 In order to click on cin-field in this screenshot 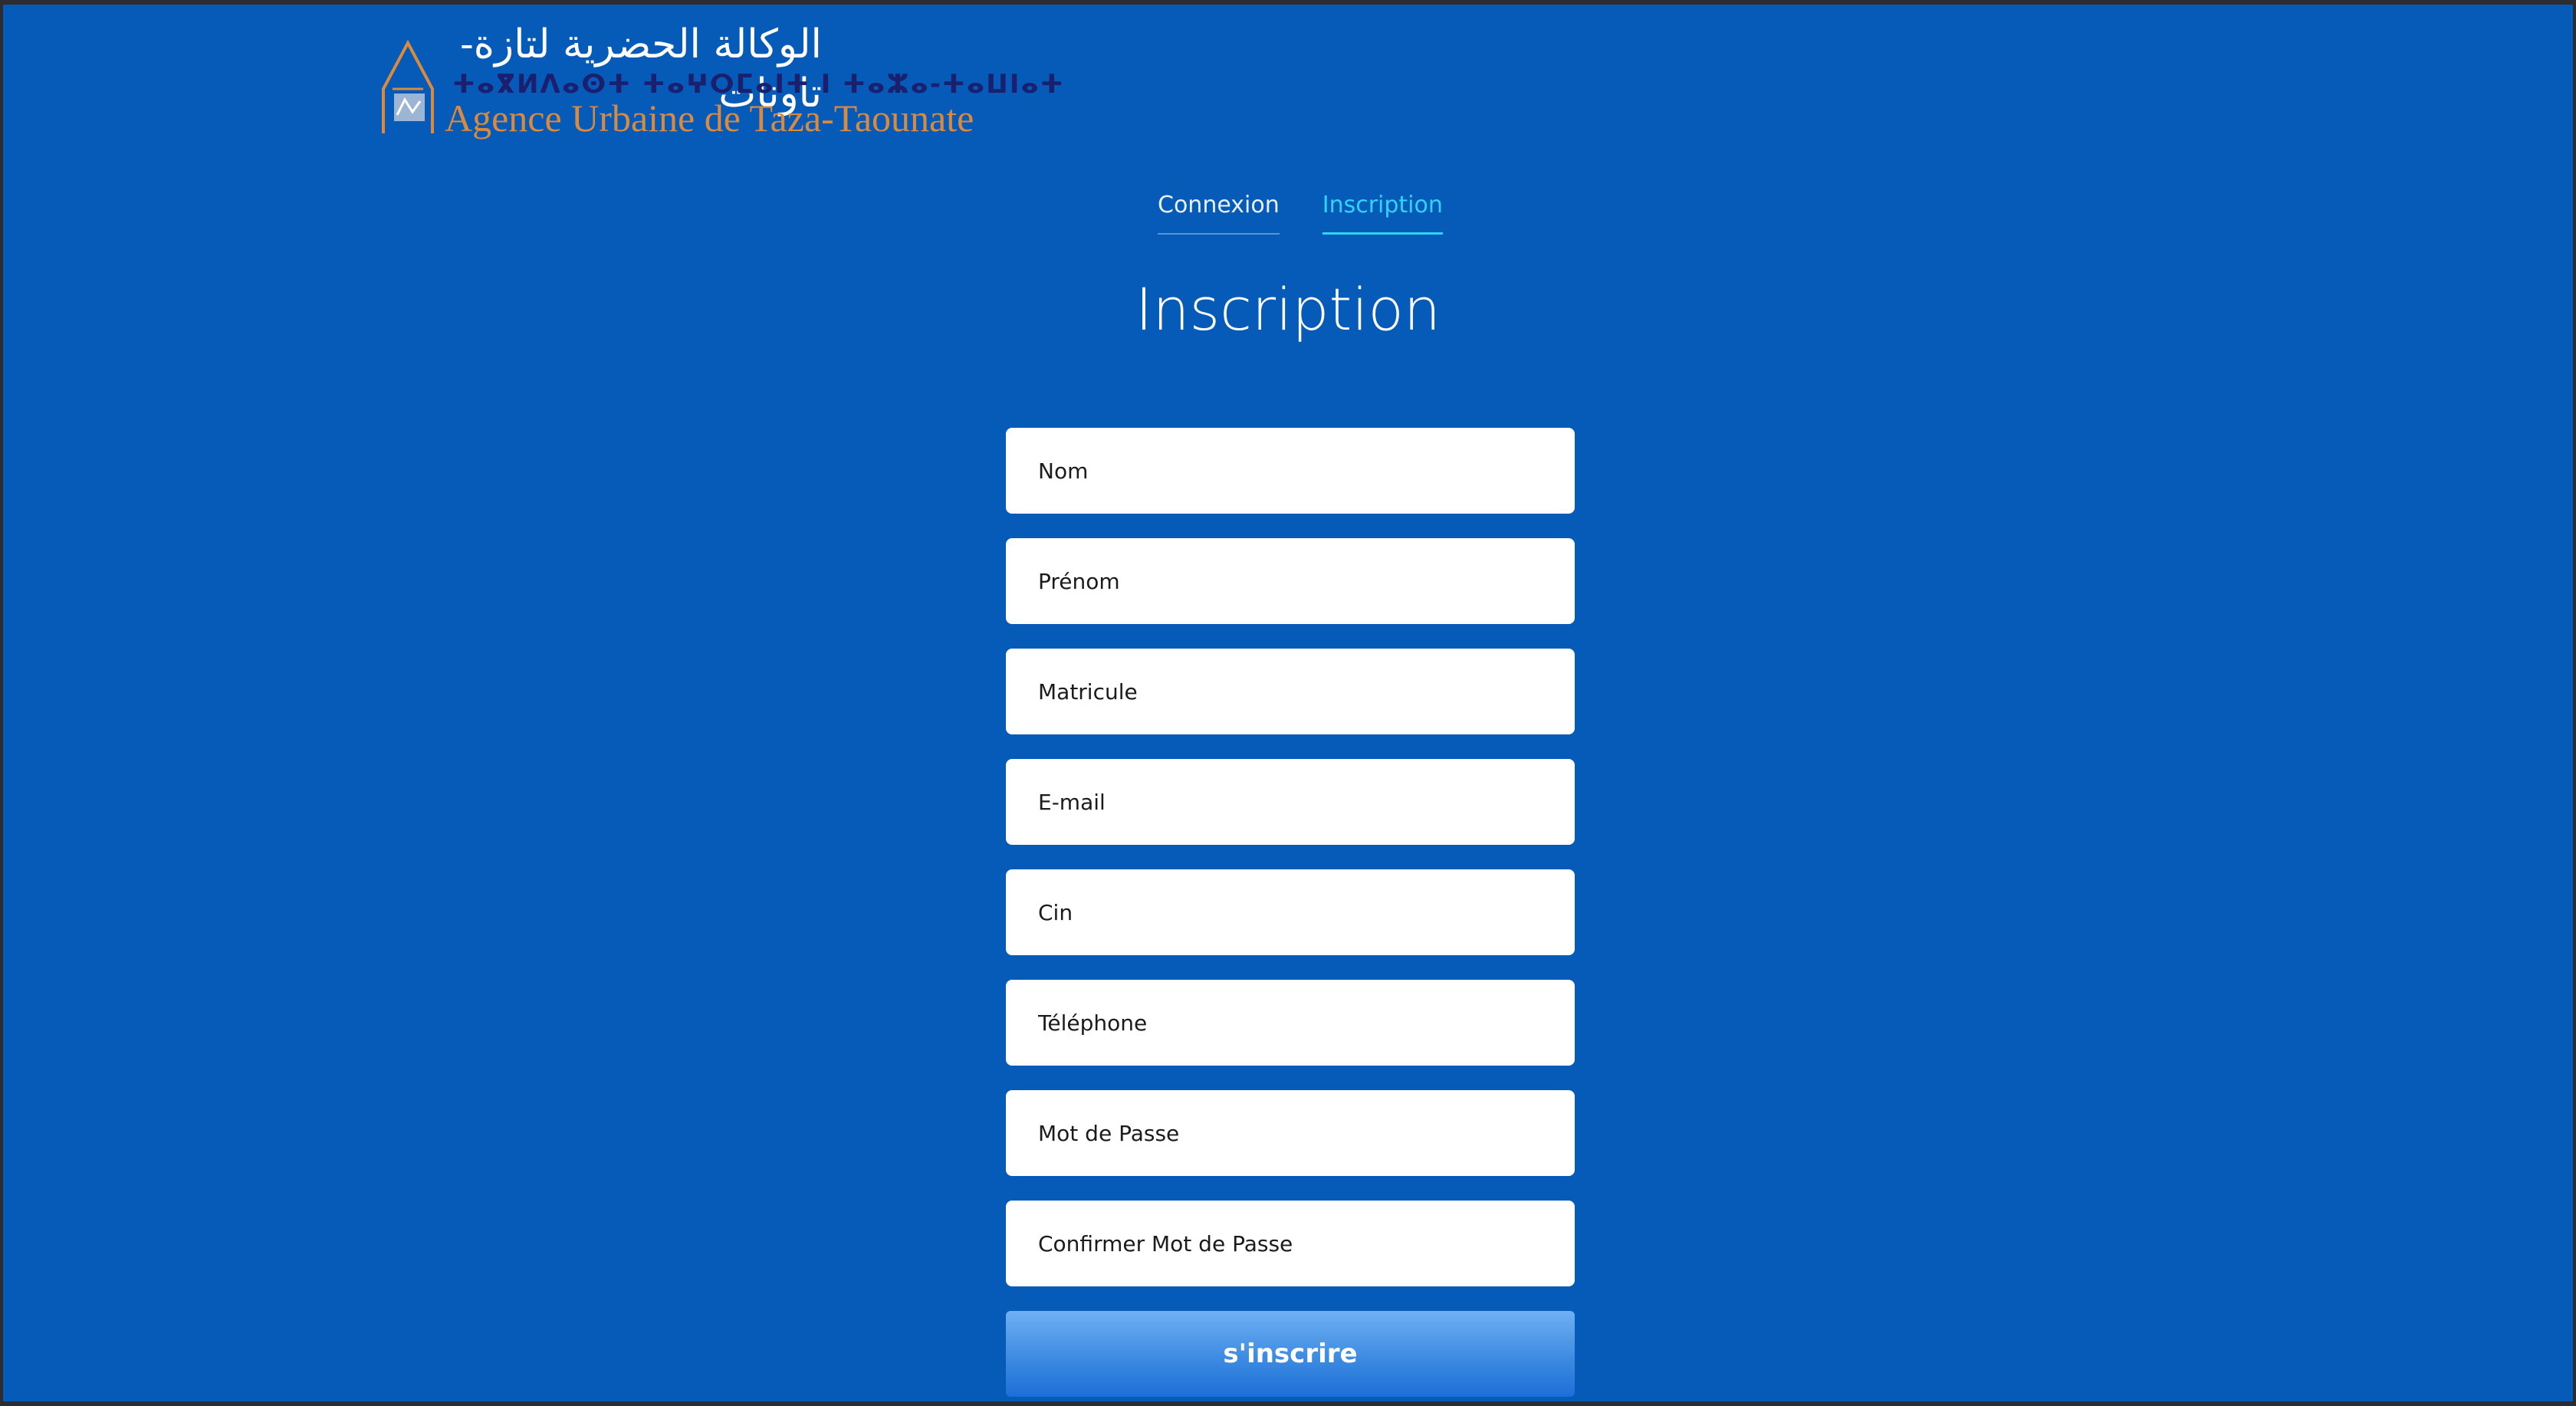, I will do `click(1291, 912)`.